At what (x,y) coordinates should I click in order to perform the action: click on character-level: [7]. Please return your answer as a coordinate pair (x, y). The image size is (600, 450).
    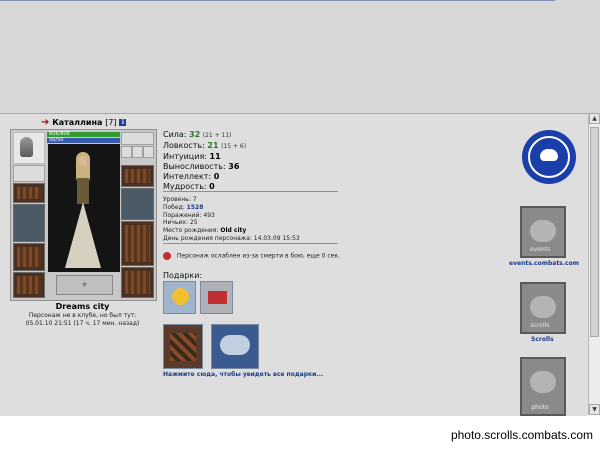
    Looking at the image, I should click on (111, 122).